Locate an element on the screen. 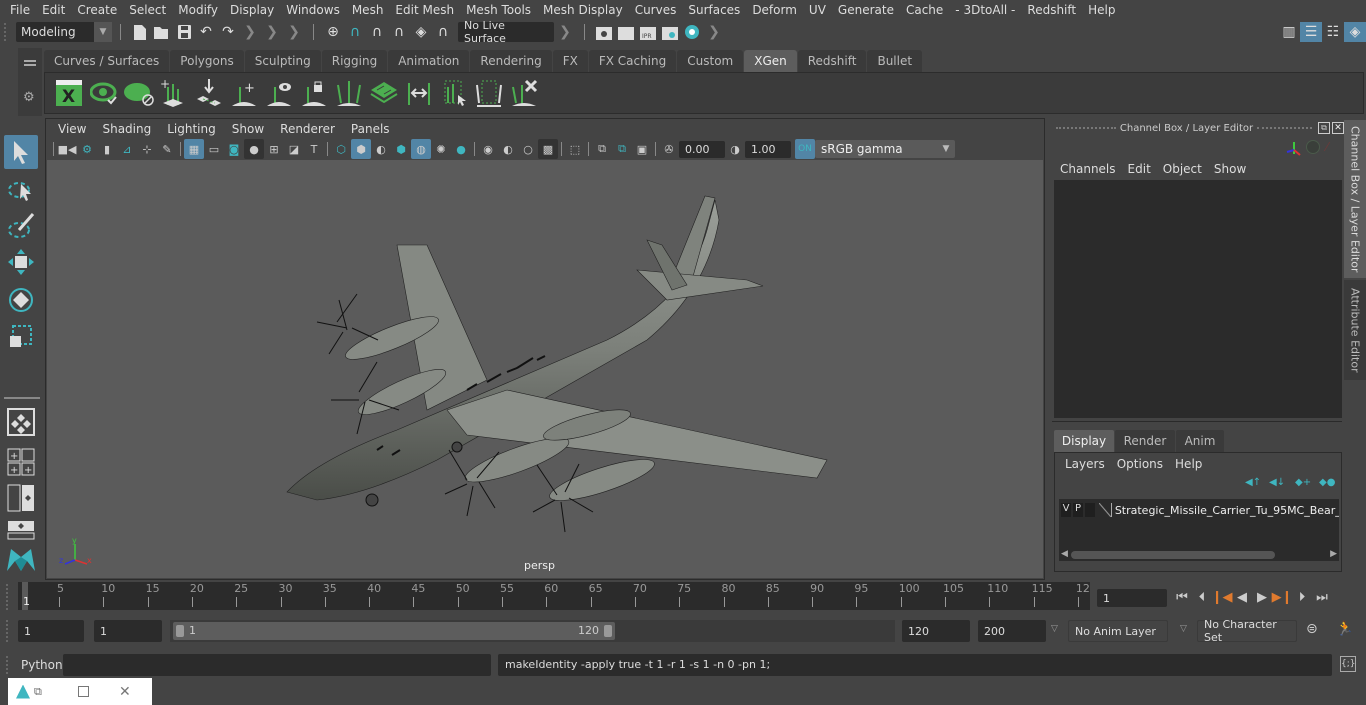  live-surface-field: No Live Surface is located at coordinates (506, 32).